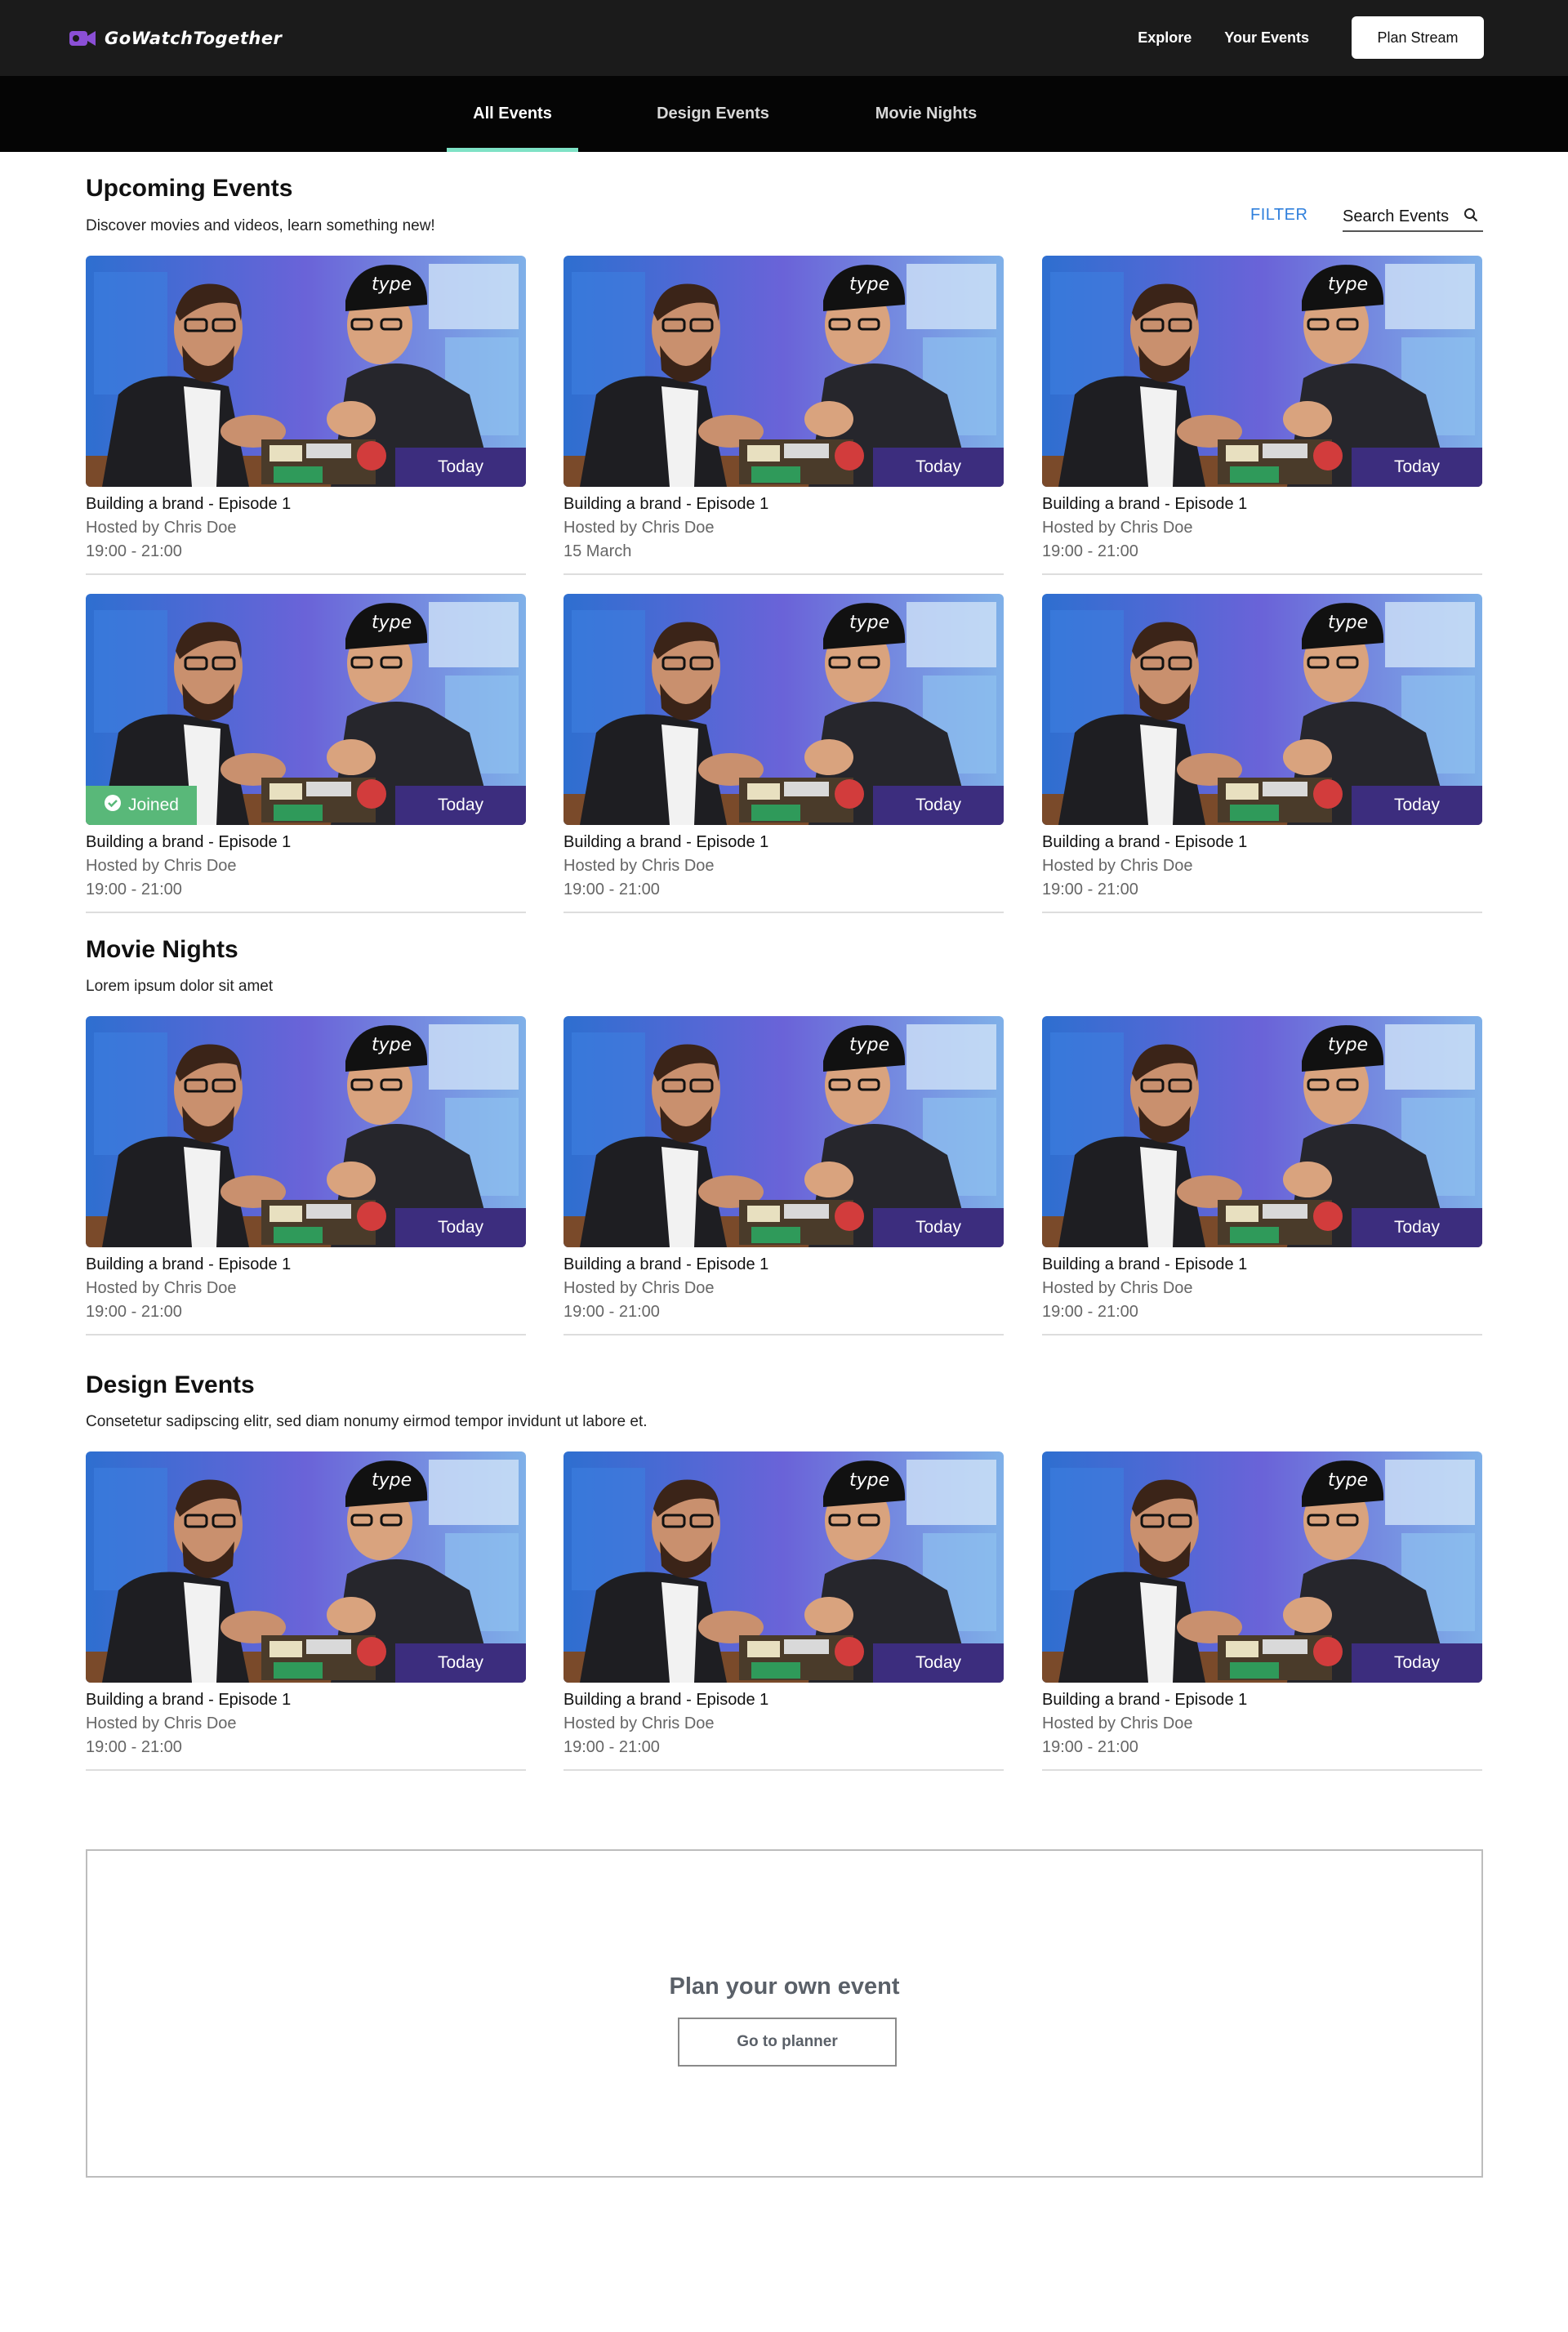  I want to click on tab-all-events: All Events, so click(512, 114).